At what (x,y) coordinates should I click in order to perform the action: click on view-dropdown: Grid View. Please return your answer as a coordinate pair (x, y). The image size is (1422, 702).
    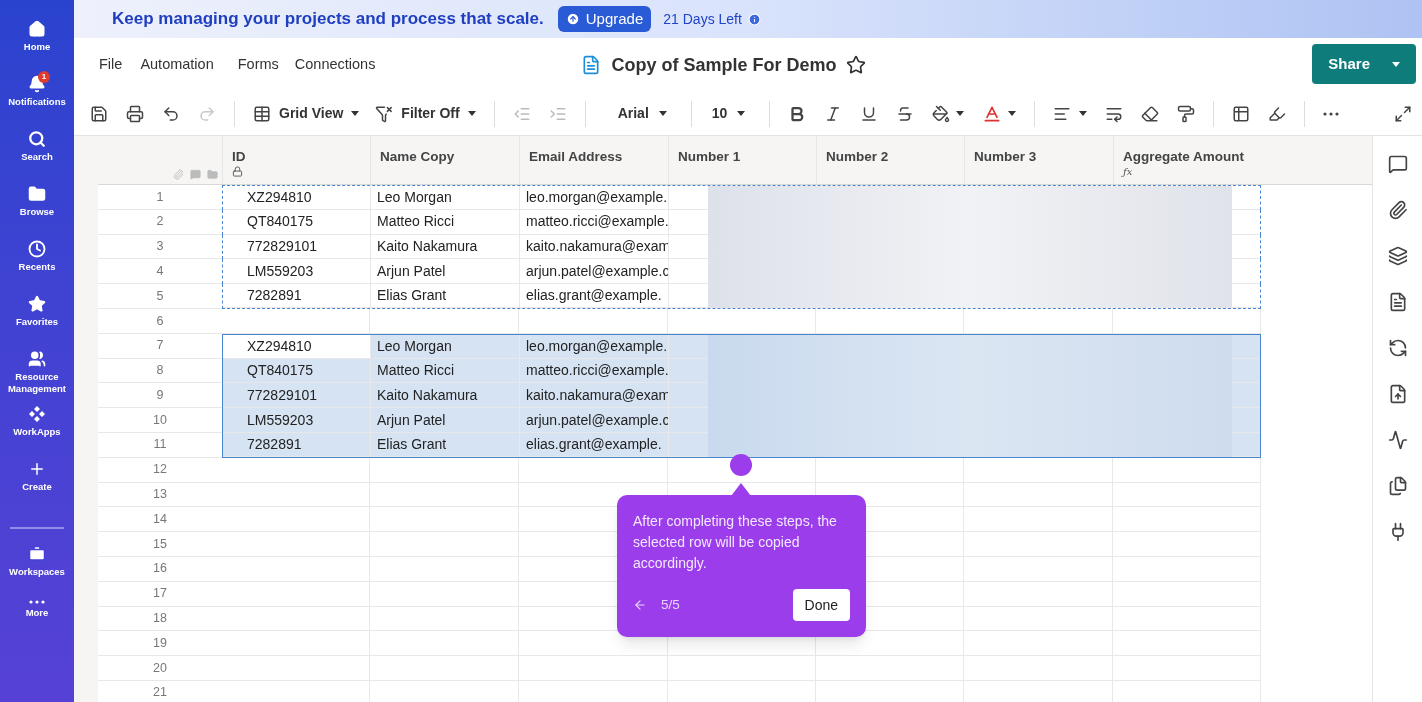
    Looking at the image, I should click on (306, 113).